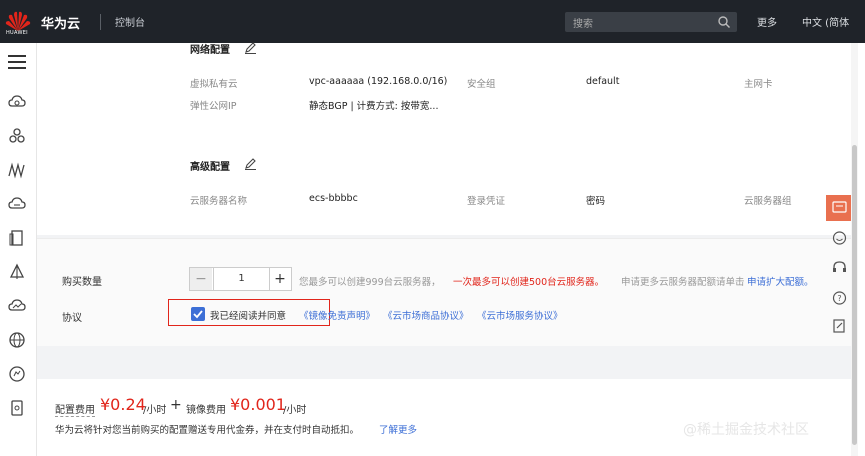  I want to click on cloud-server-icon, so click(17, 102).